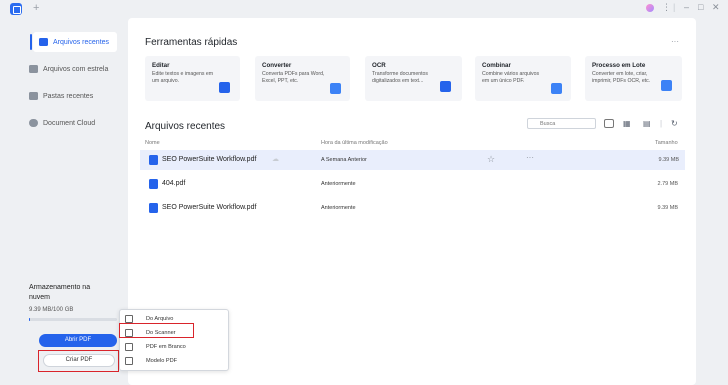 The image size is (728, 385). I want to click on file-size: 2.79 MB, so click(667, 184).